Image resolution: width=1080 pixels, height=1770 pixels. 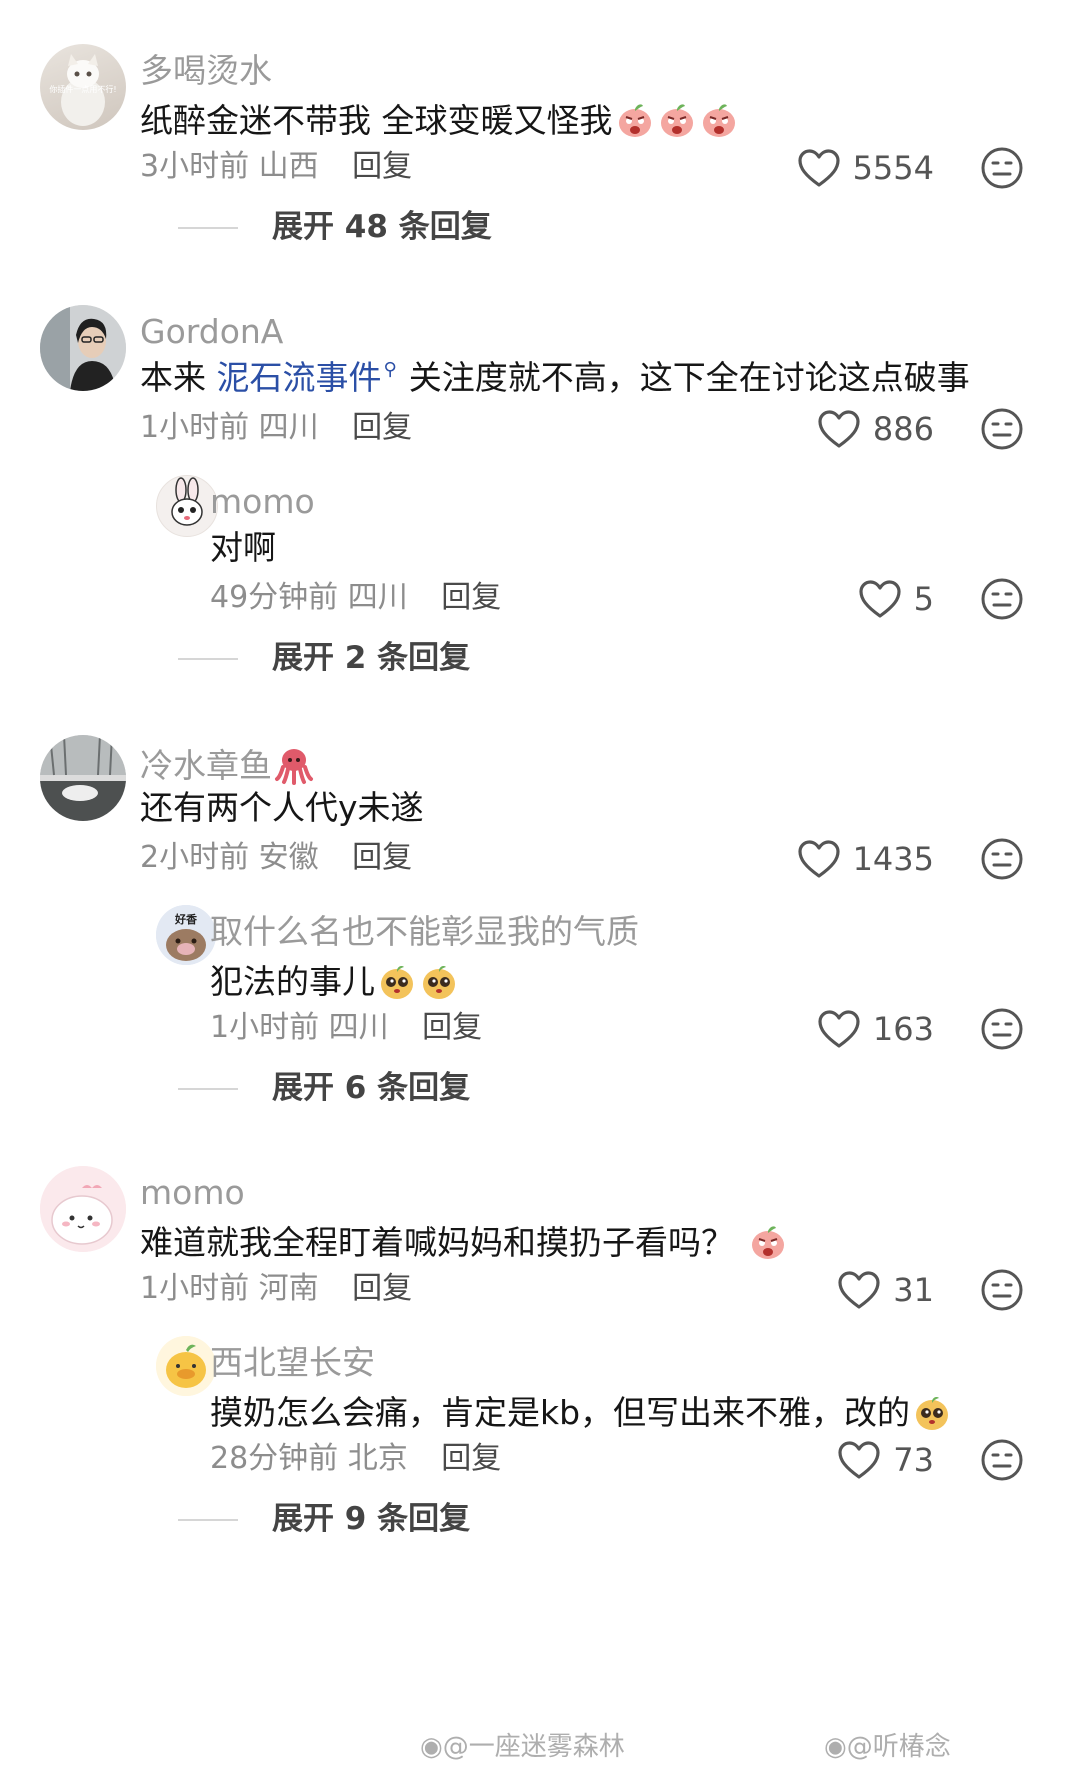 What do you see at coordinates (560, 1412) in the screenshot?
I see `reply-text-content: 摸奶怎么会痛，肯定是kb，但写出来不雅，改的` at bounding box center [560, 1412].